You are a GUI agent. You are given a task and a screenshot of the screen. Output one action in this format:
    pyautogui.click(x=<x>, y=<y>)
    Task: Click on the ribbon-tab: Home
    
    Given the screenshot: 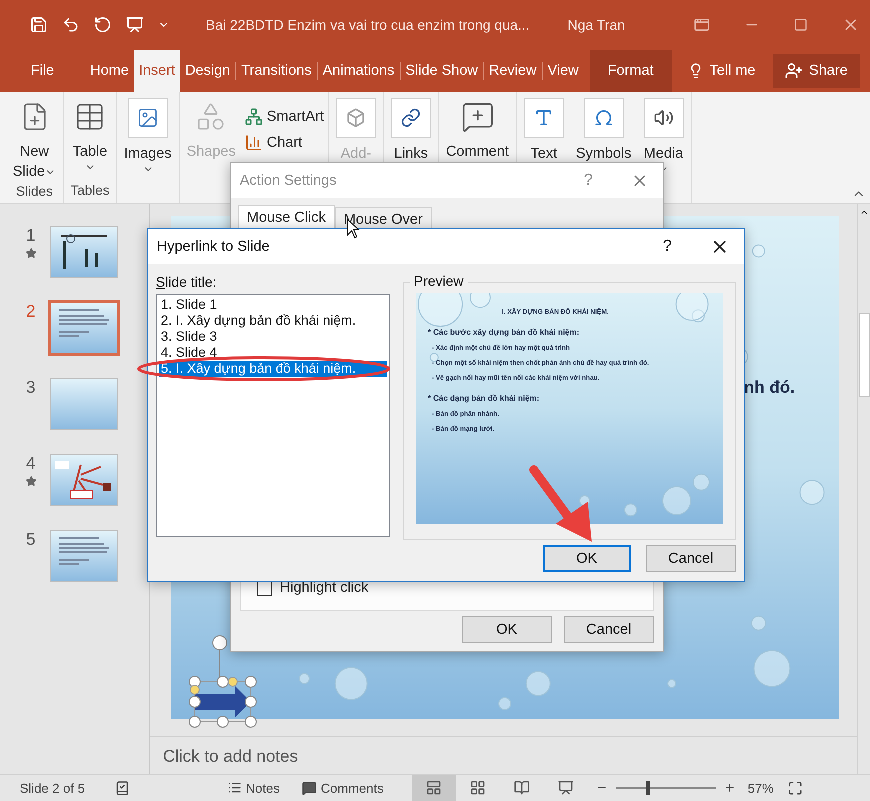 What is the action you would take?
    pyautogui.click(x=109, y=71)
    